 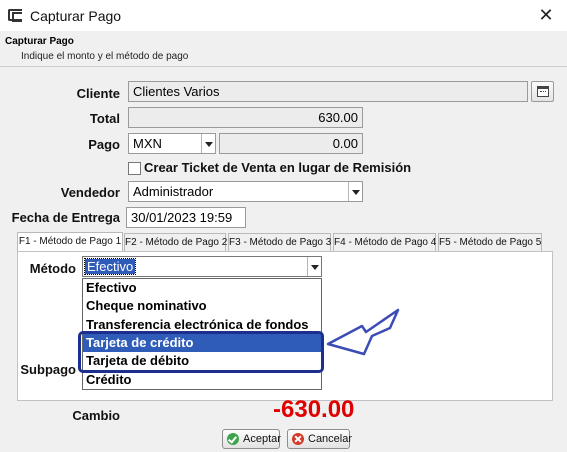 What do you see at coordinates (279, 242) in the screenshot?
I see `tab-metodo-pago-3: F3 - Método de Pago 3` at bounding box center [279, 242].